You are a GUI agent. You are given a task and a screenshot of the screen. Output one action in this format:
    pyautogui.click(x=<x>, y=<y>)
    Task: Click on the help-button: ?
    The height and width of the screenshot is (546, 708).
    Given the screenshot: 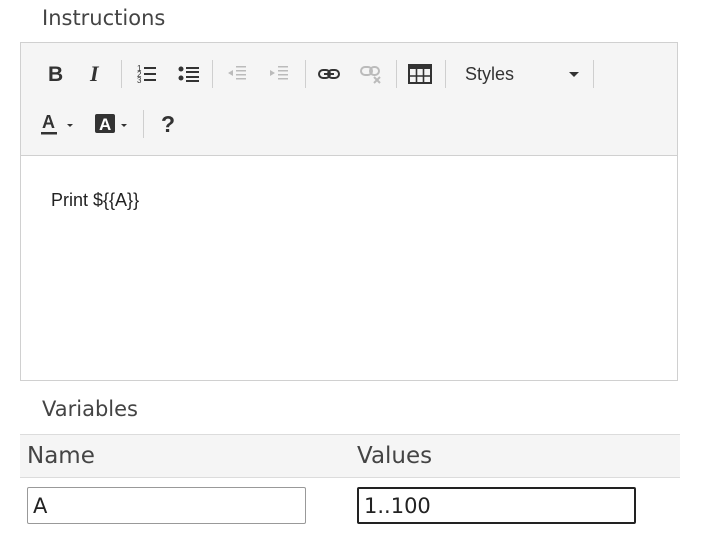 What is the action you would take?
    pyautogui.click(x=168, y=124)
    